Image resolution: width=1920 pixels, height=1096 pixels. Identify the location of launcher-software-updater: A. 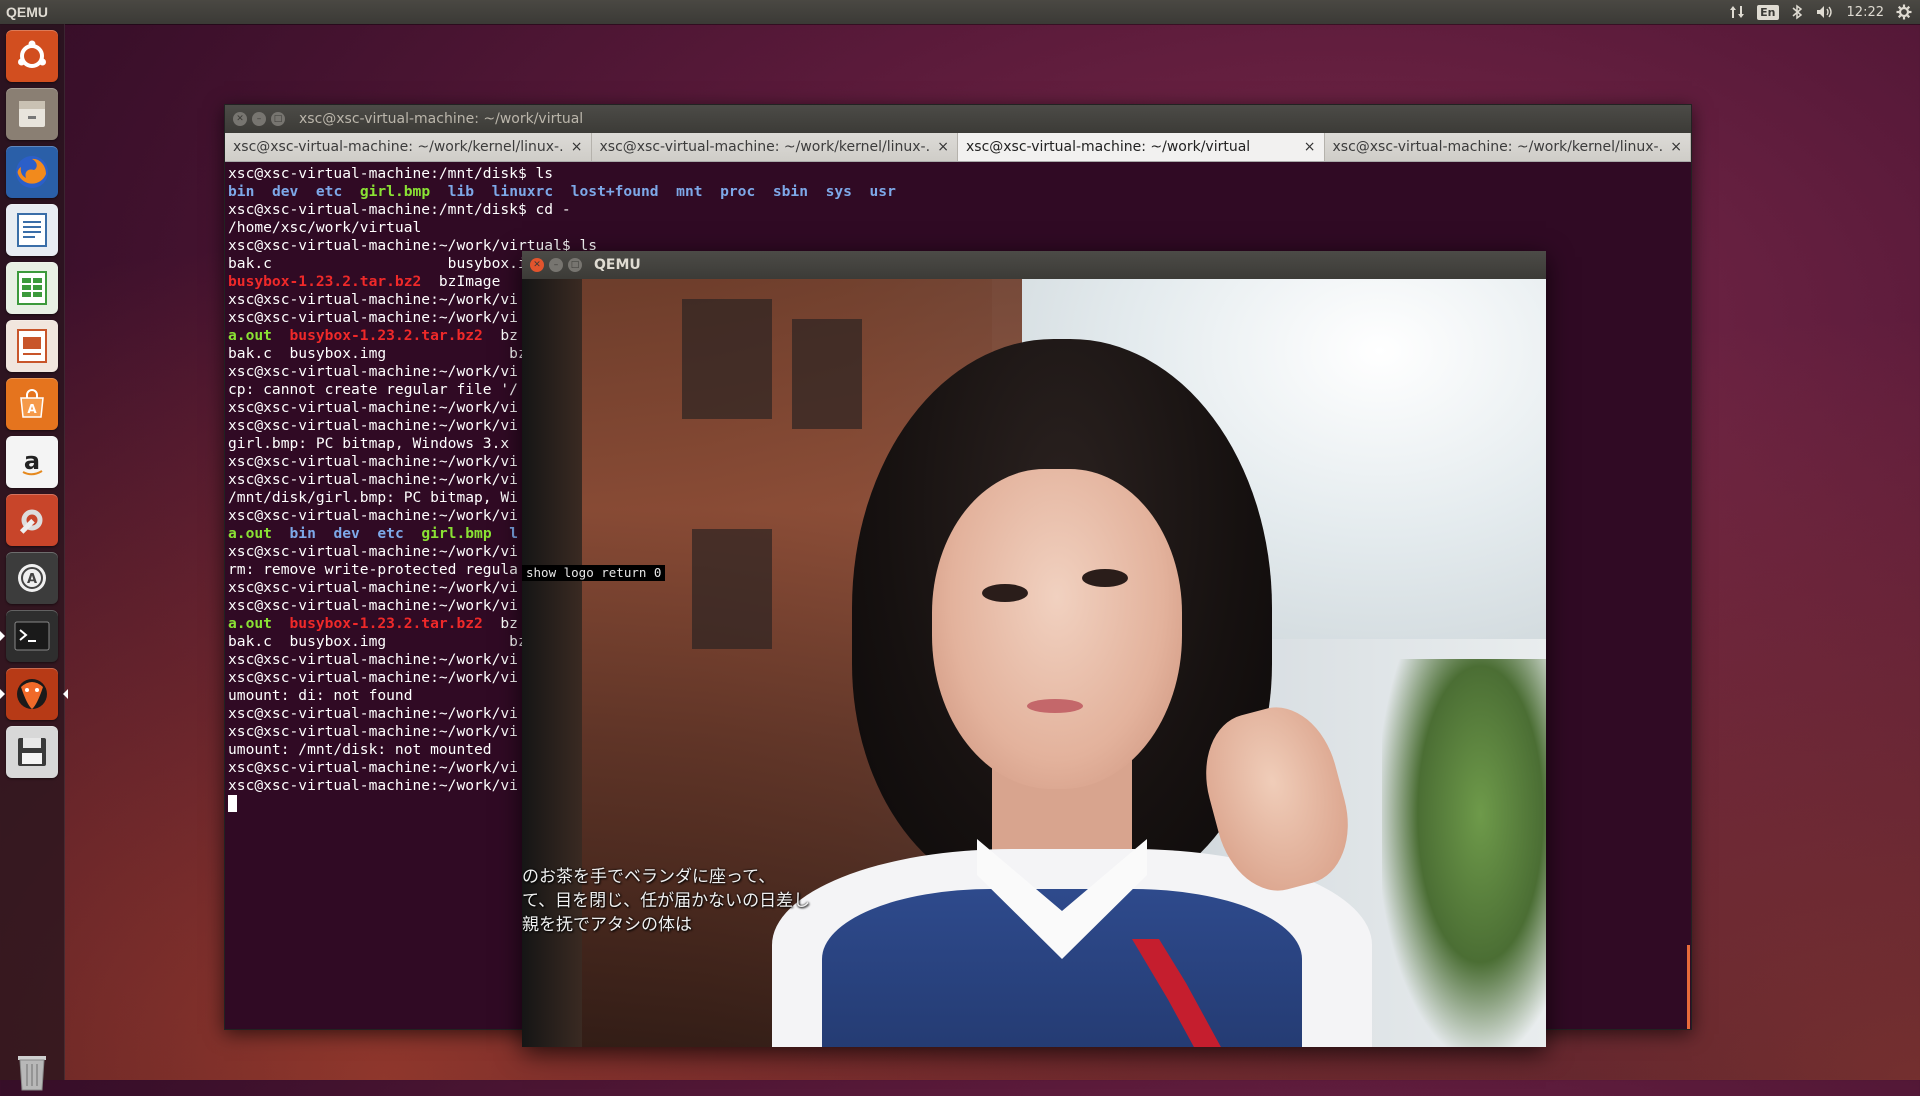
(32, 578).